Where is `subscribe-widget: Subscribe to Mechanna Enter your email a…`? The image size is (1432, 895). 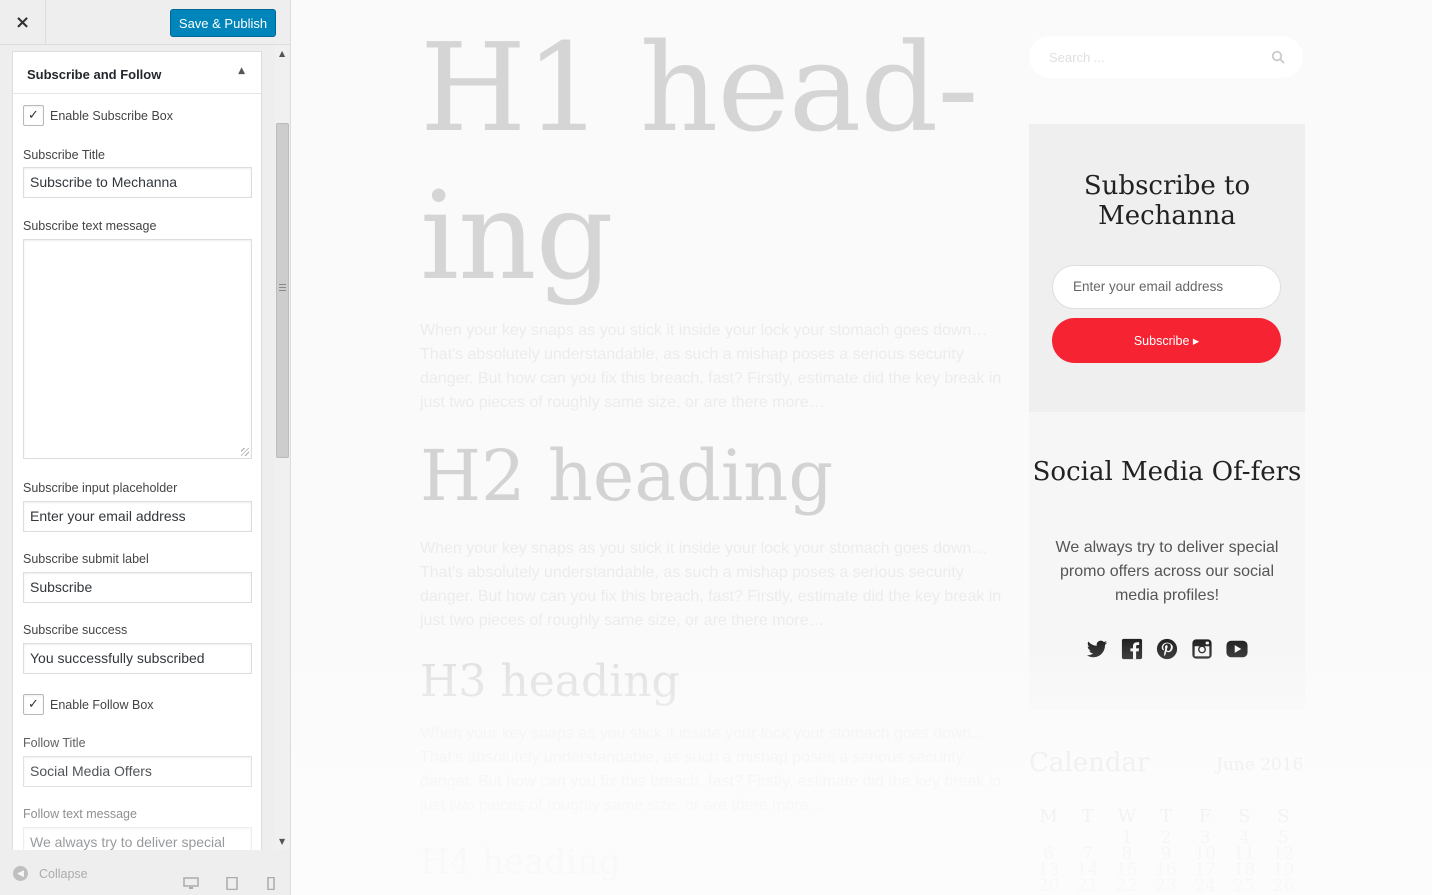 subscribe-widget: Subscribe to Mechanna Enter your email a… is located at coordinates (1167, 268).